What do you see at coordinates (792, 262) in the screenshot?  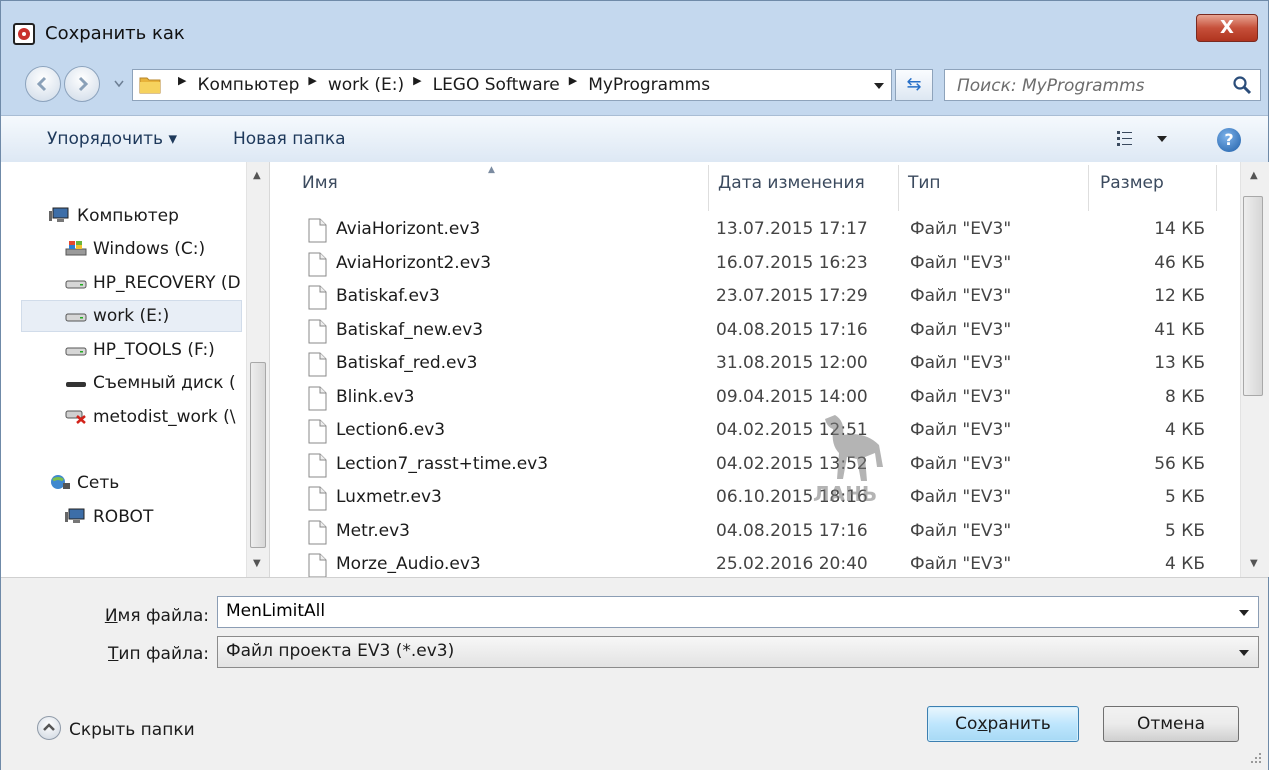 I see `file-date: 16.07.2015 16:23` at bounding box center [792, 262].